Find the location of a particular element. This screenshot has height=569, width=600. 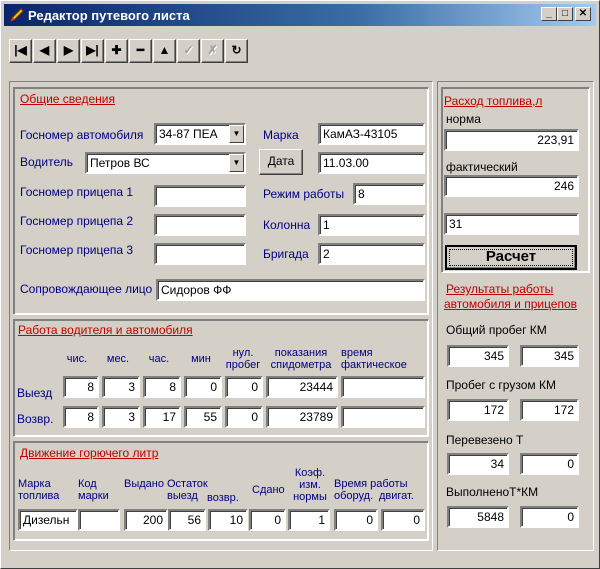

delete-icon: ━ is located at coordinates (140, 51).